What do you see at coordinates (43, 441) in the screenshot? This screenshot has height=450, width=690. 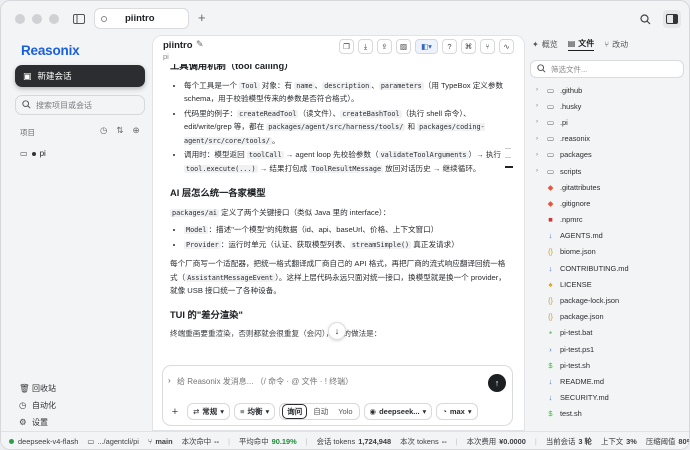 I see `status-model: deepseek-v4-flash` at bounding box center [43, 441].